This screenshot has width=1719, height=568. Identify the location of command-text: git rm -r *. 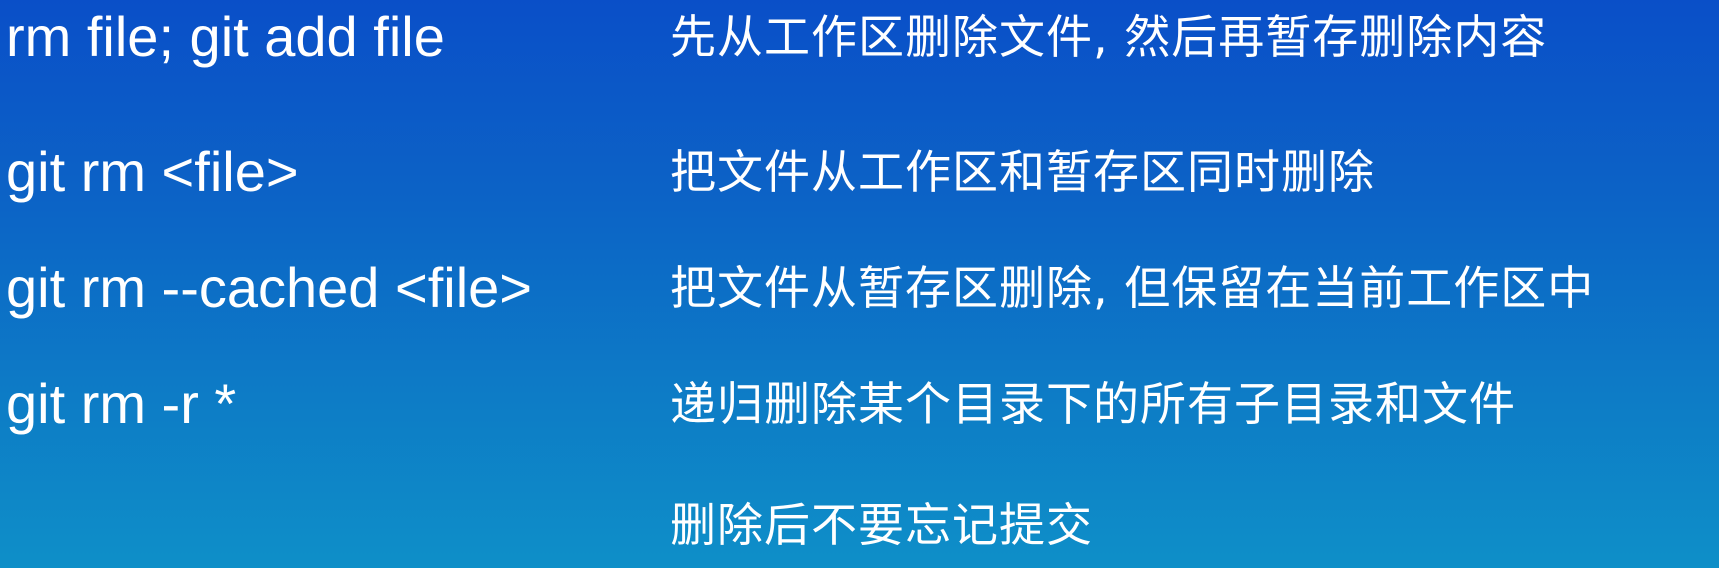
(121, 403).